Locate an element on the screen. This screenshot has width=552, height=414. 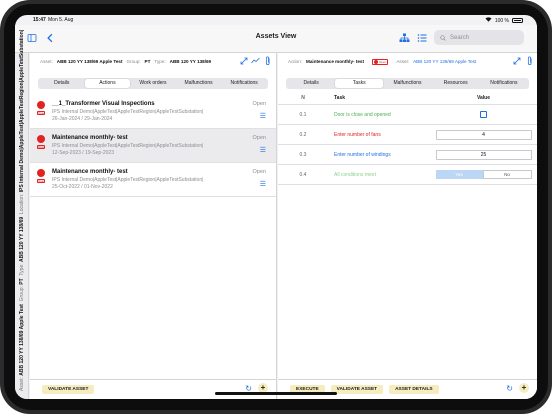
left-footer: VALIDATE ASSET ↻ + is located at coordinates (153, 389).